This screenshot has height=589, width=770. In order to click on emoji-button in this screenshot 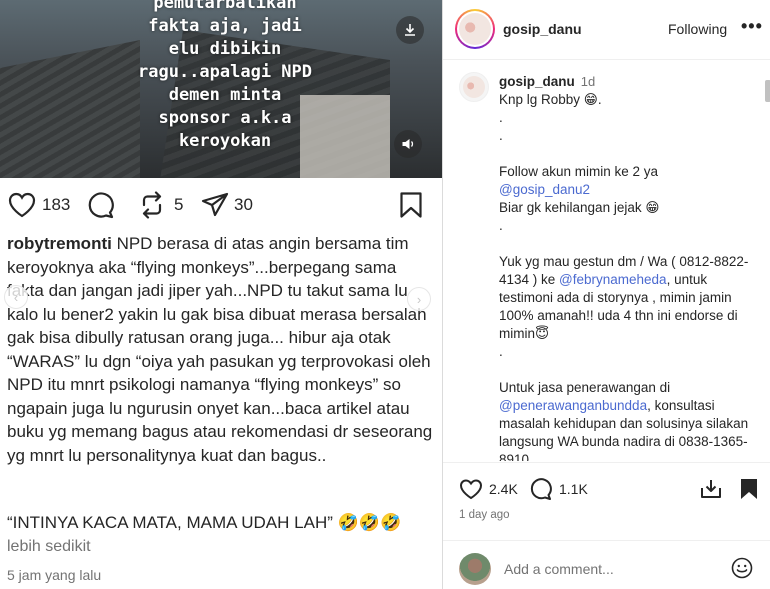, I will do `click(742, 570)`.